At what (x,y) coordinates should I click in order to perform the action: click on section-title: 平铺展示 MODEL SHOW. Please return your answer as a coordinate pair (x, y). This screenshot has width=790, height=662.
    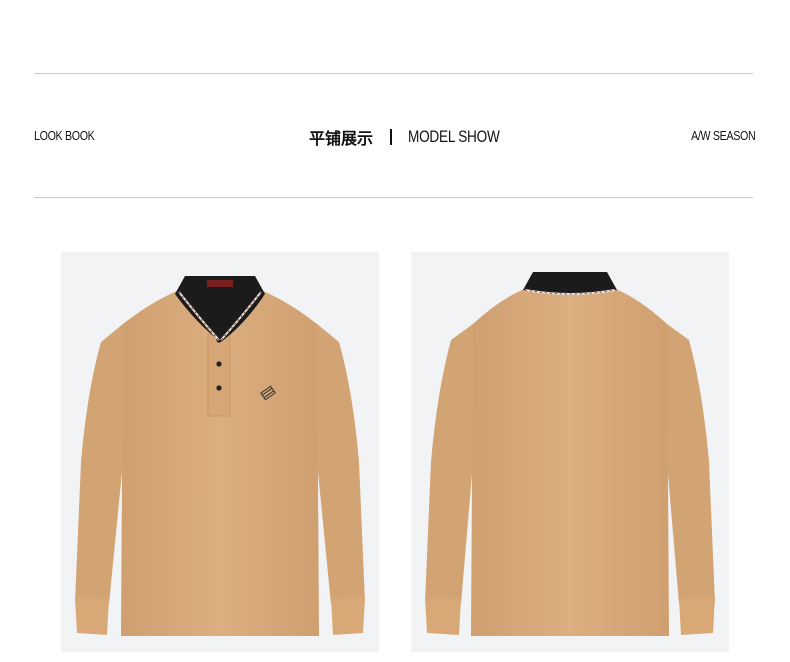
    Looking at the image, I should click on (415, 137).